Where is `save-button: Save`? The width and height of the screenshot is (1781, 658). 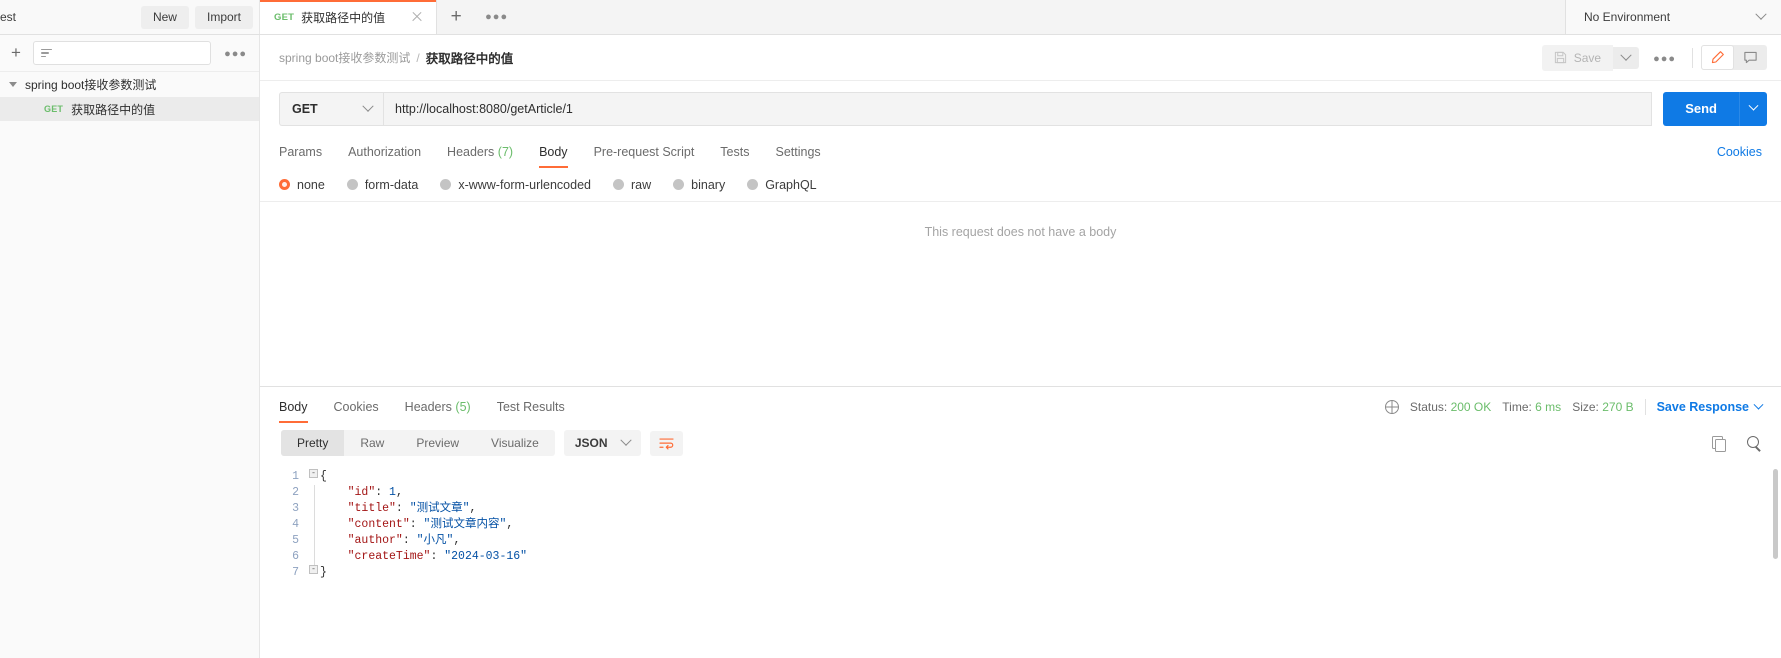 save-button: Save is located at coordinates (1577, 57).